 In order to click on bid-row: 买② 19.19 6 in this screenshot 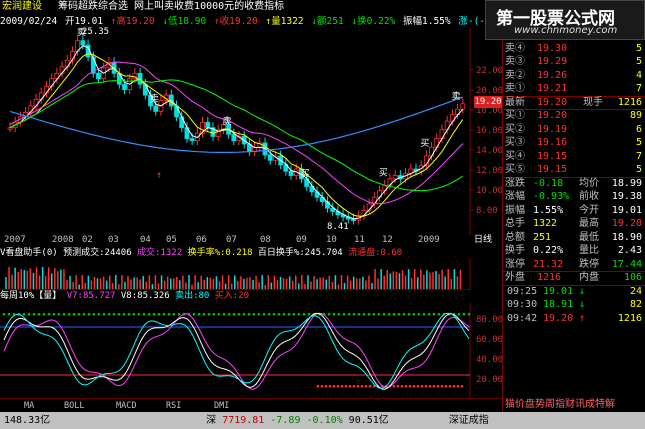, I will do `click(574, 130)`.